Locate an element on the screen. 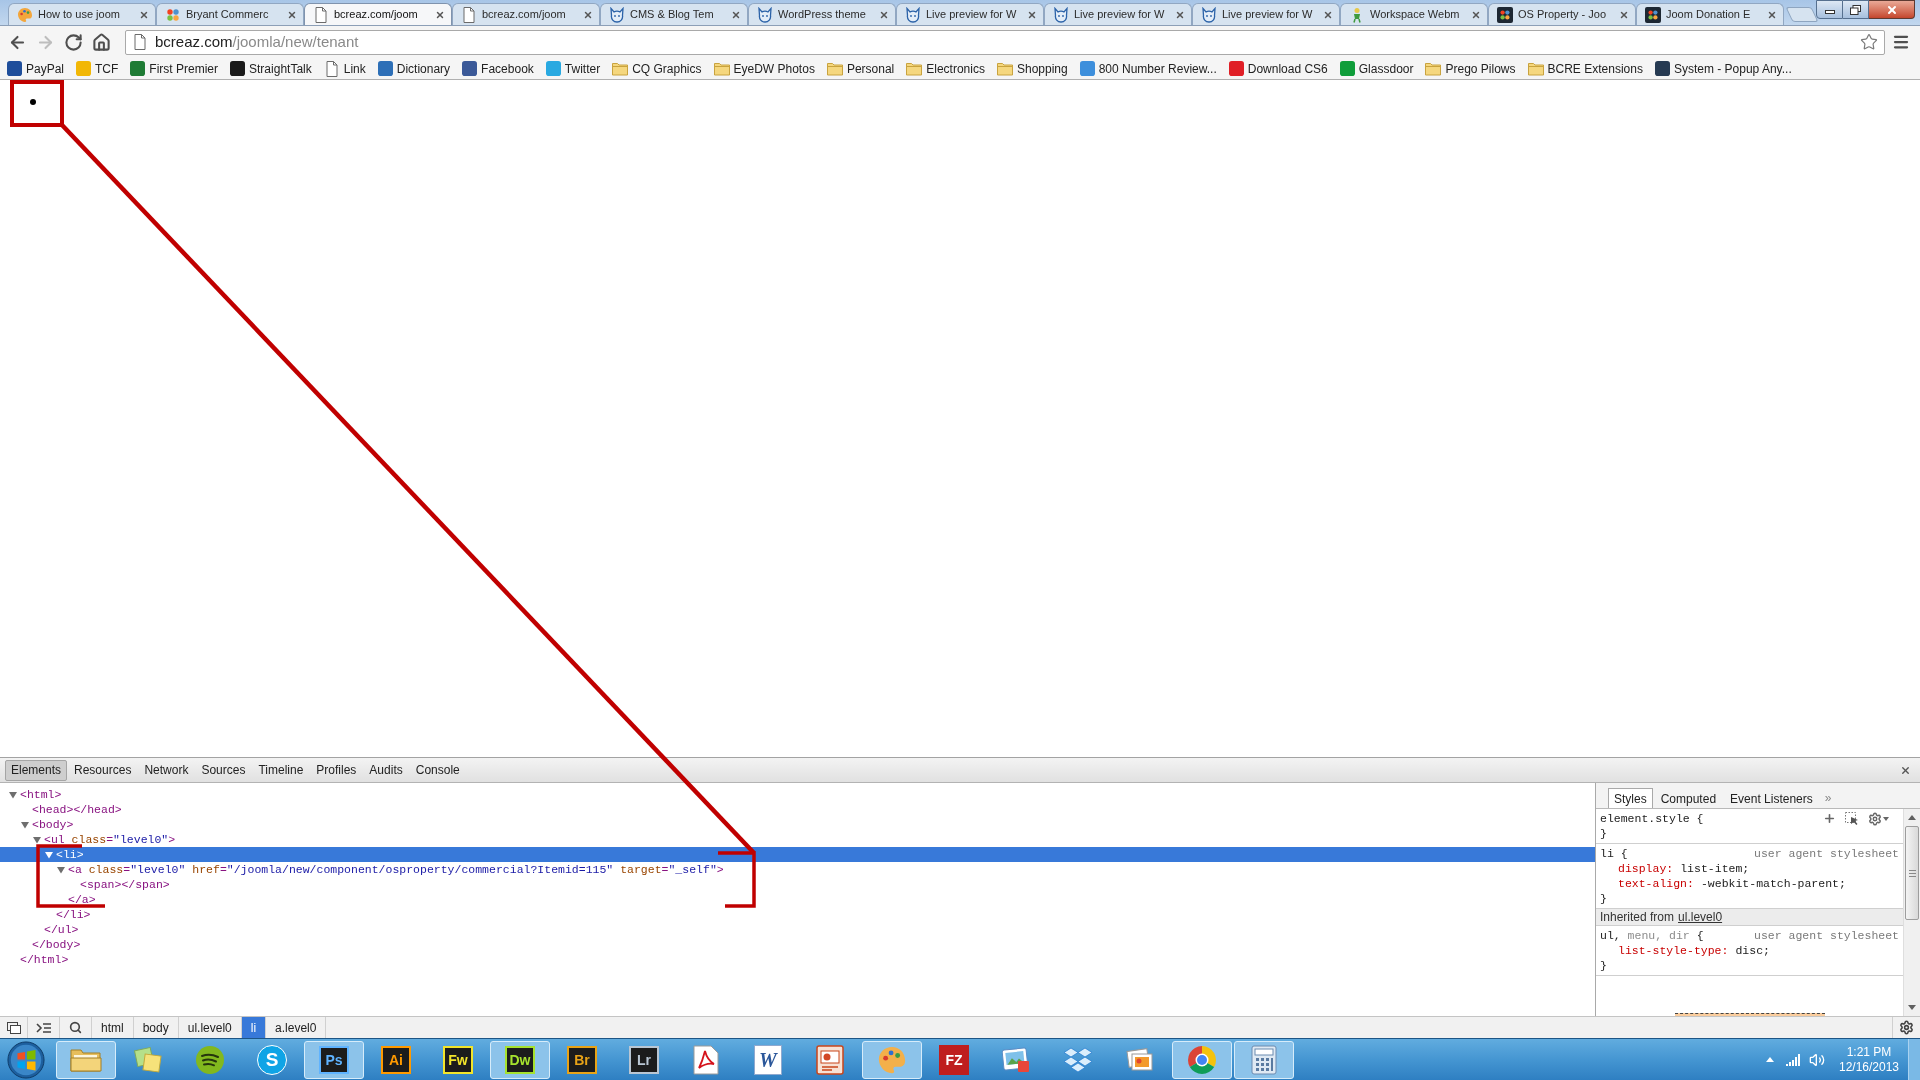 This screenshot has height=1080, width=1920. bookmark: StraightTalk is located at coordinates (271, 68).